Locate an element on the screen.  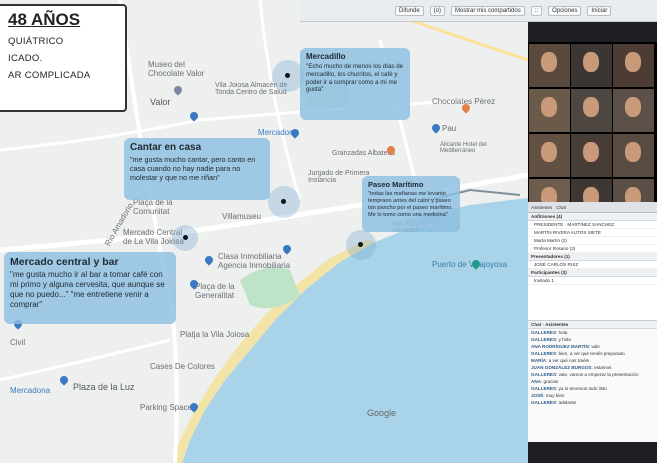
chat-author: ANA RODRÍGUEZ MARTÍN is located at coordinates (560, 346).